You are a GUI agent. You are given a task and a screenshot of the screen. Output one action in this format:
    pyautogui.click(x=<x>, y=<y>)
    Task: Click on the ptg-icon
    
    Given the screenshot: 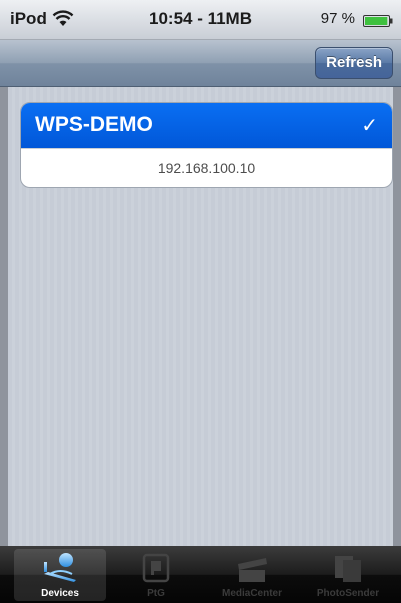 What is the action you would take?
    pyautogui.click(x=156, y=568)
    